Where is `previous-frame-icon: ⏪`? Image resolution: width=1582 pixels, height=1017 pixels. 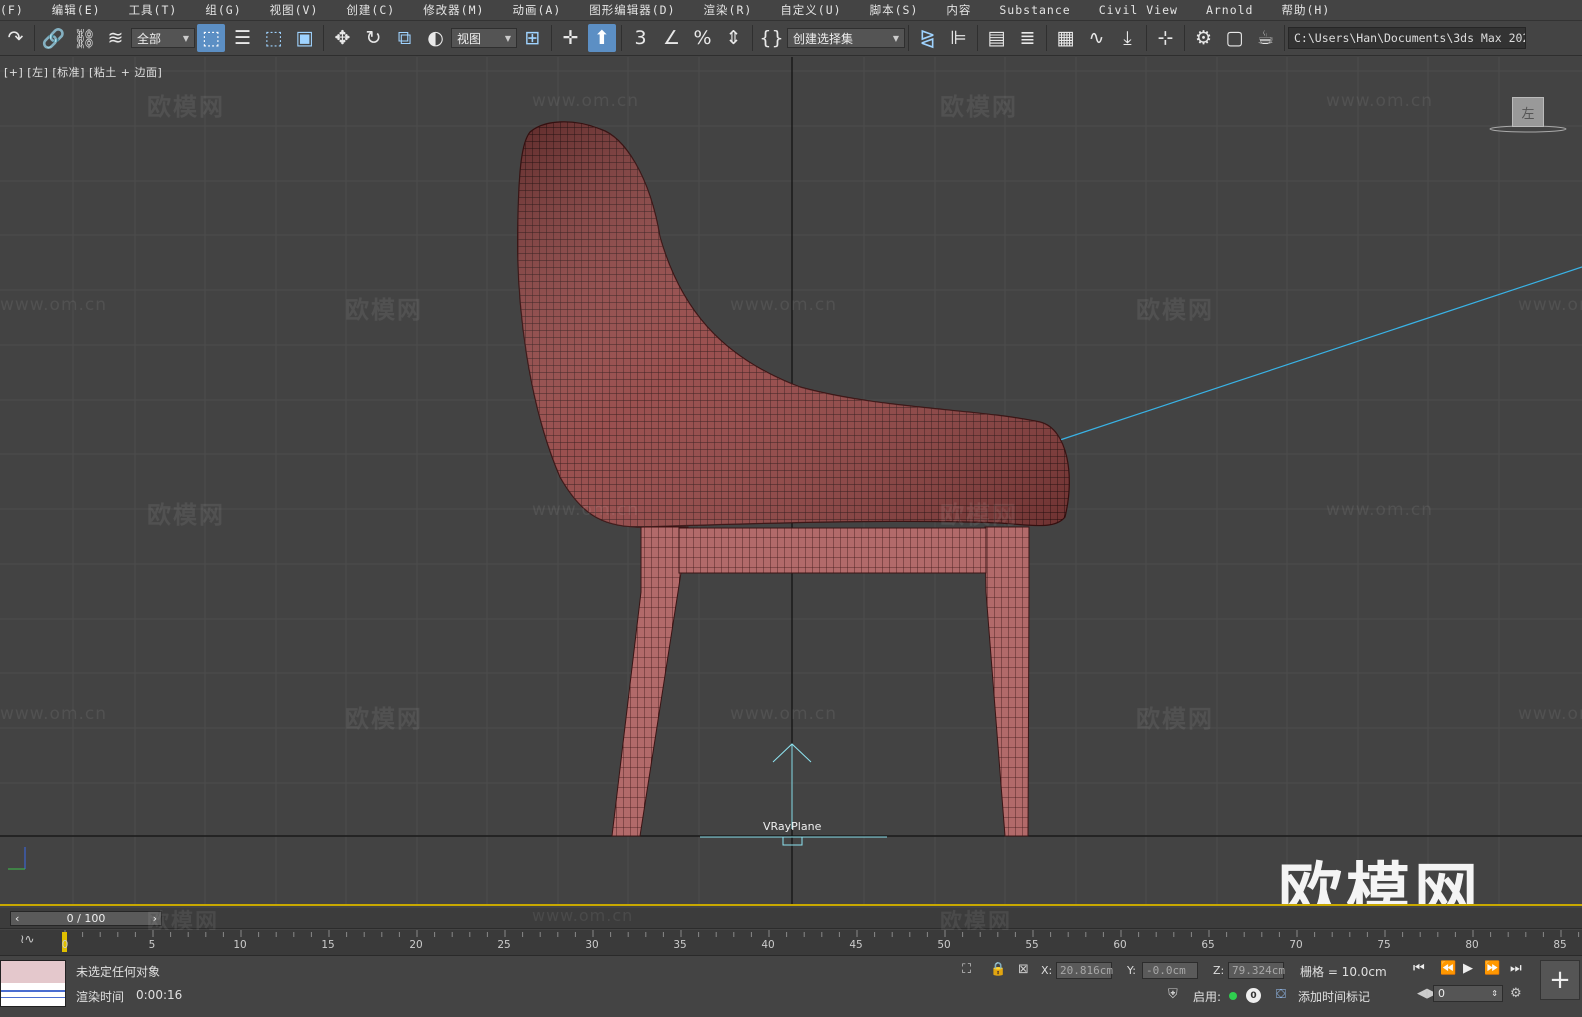 previous-frame-icon: ⏪ is located at coordinates (1448, 968).